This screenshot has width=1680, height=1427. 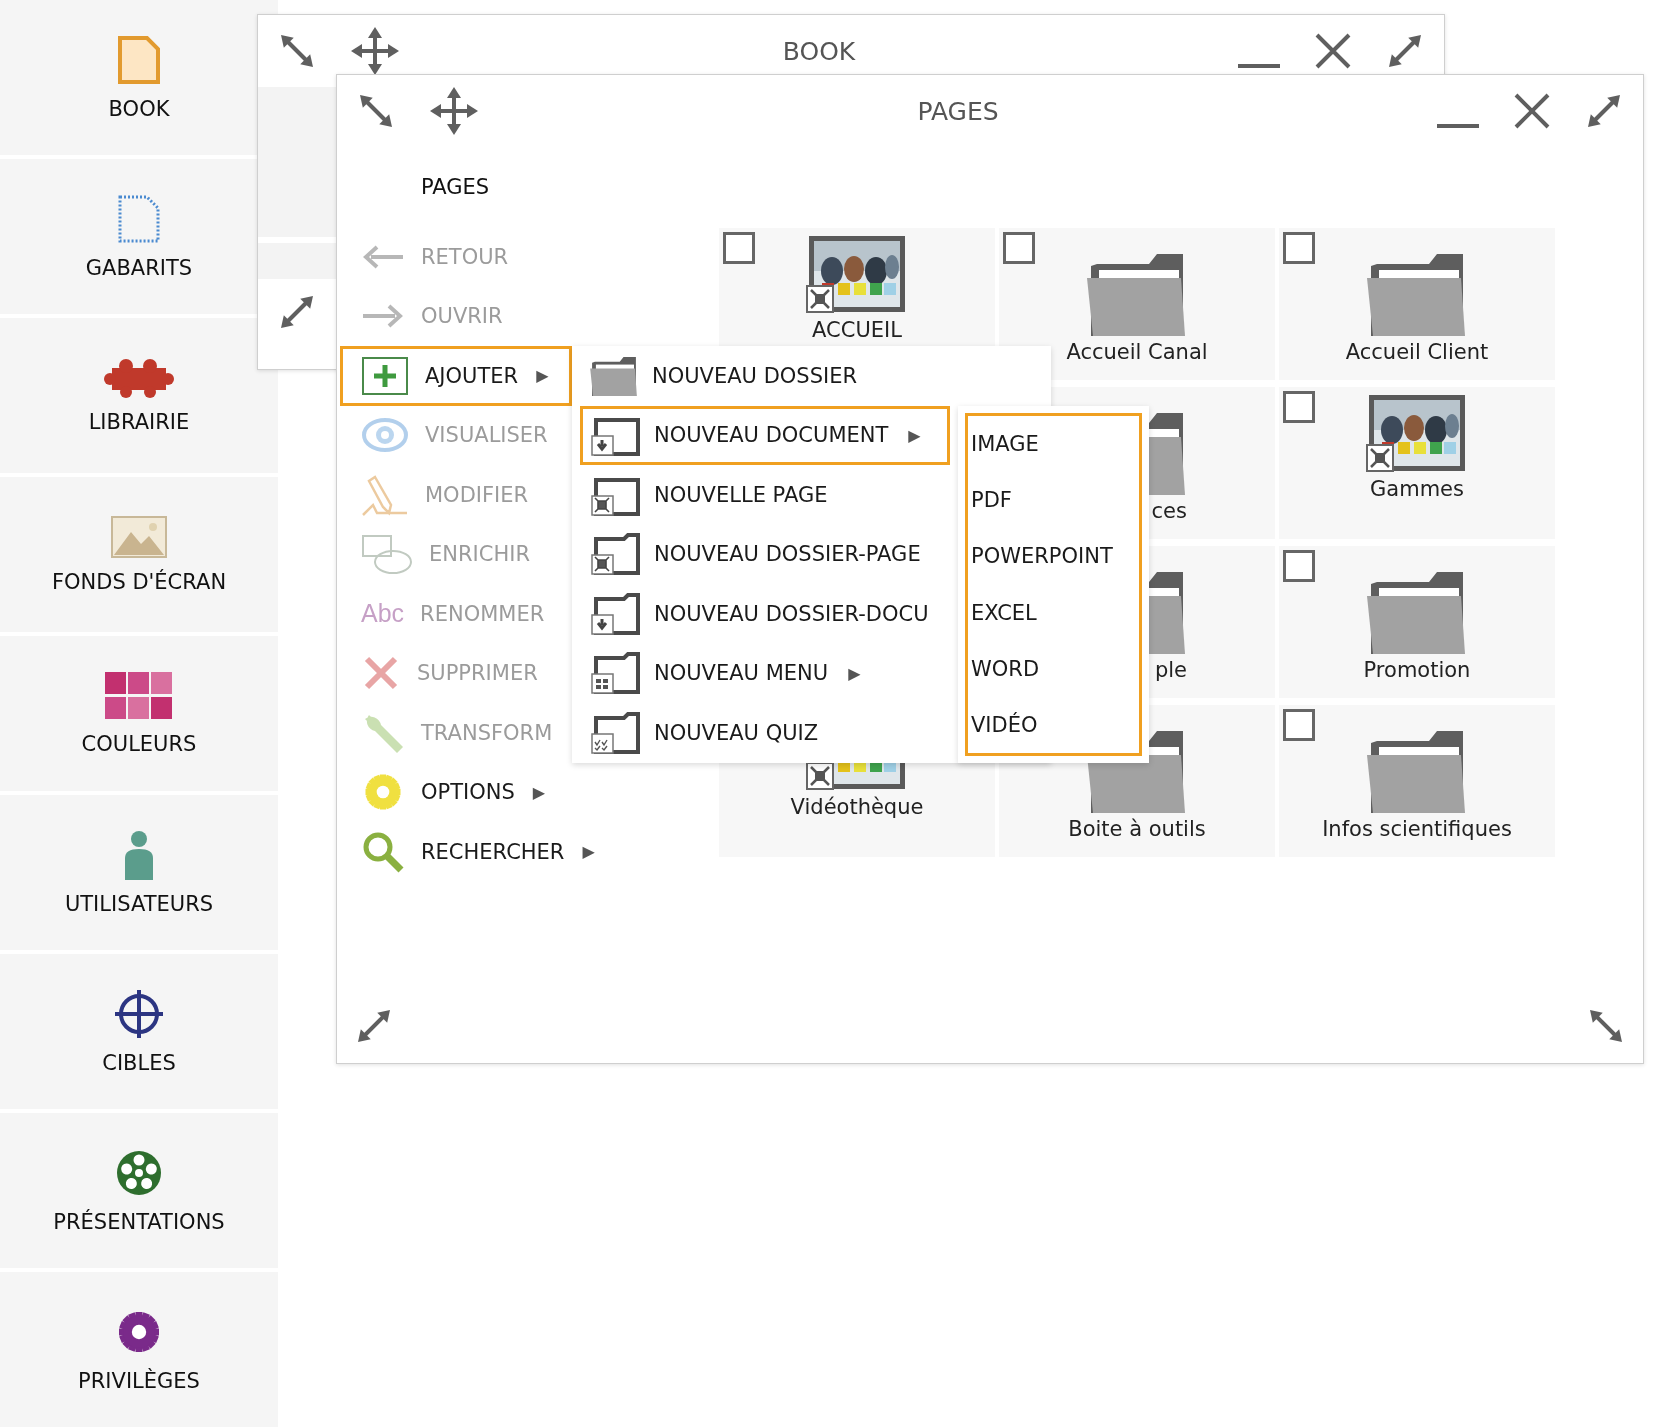 What do you see at coordinates (455, 187) in the screenshot?
I see `section-heading: PAGES` at bounding box center [455, 187].